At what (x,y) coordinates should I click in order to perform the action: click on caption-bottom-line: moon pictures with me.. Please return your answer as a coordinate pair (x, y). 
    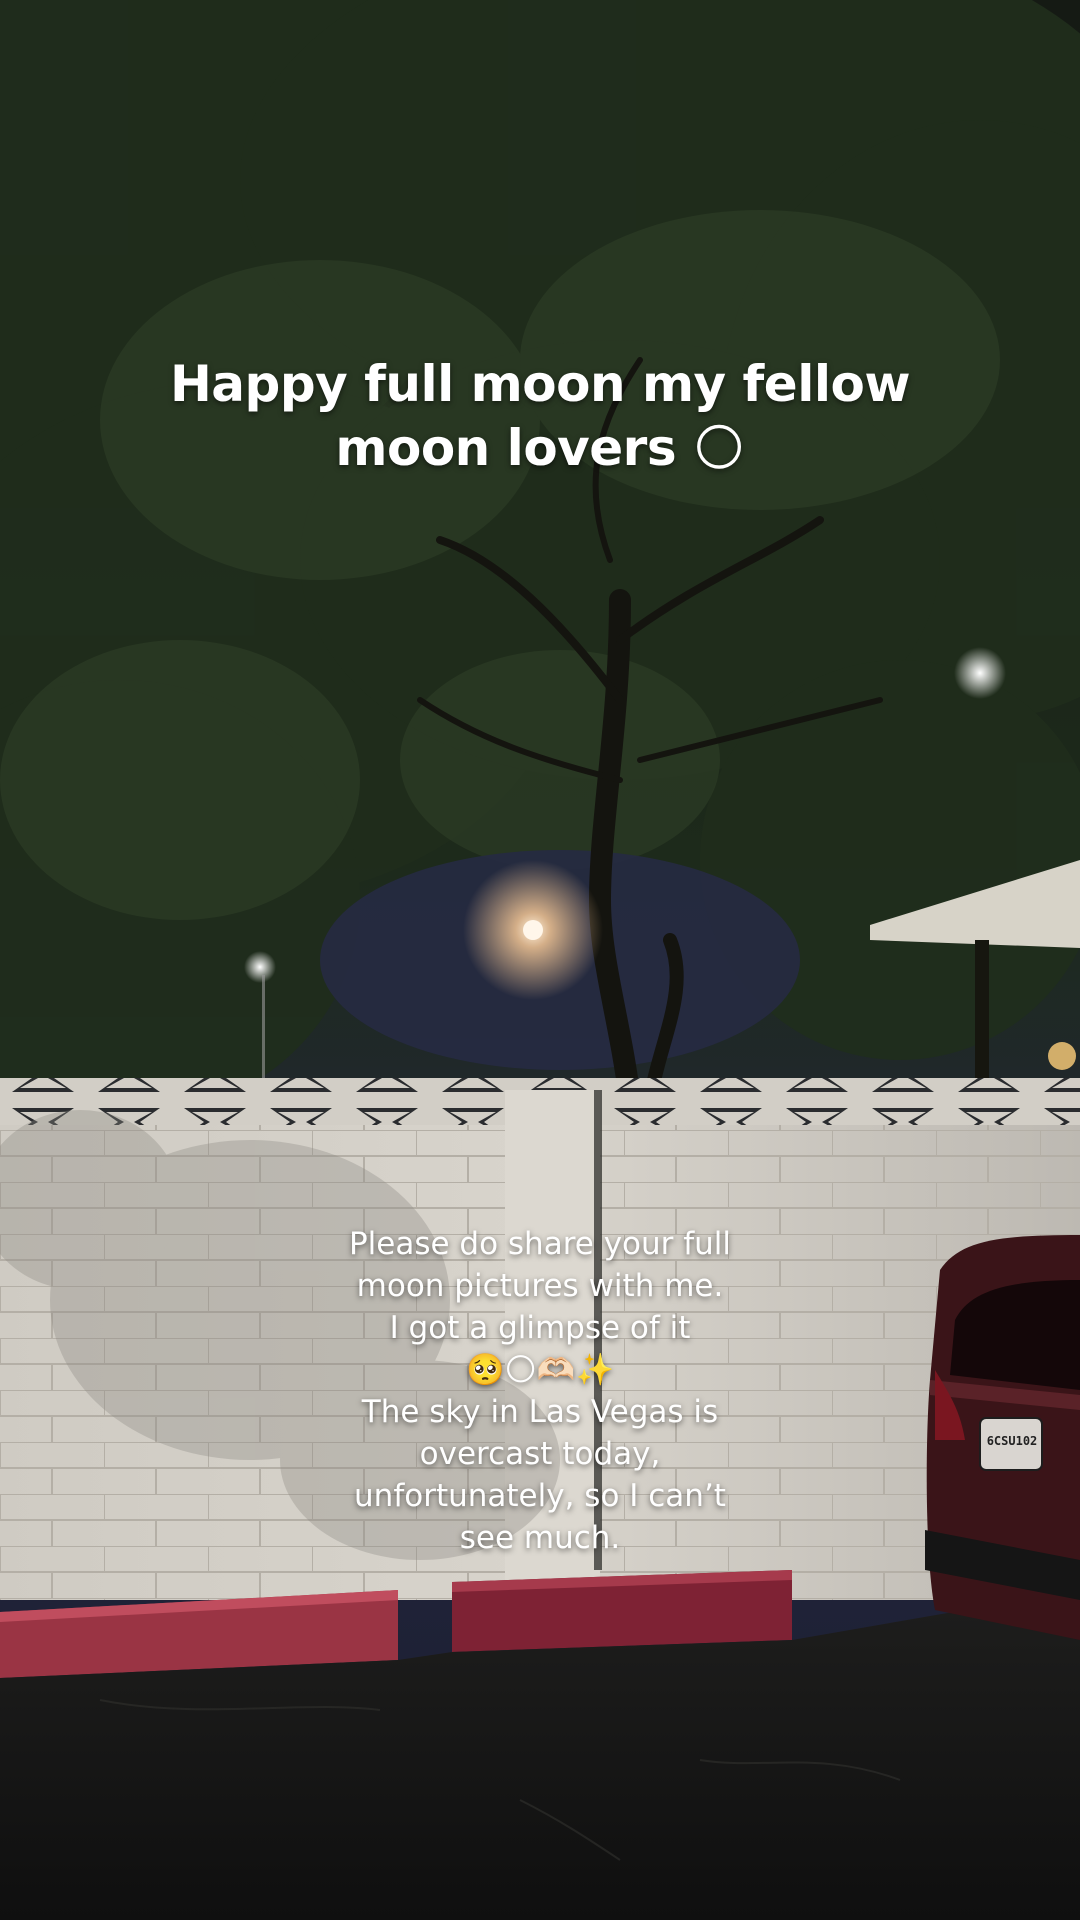
    Looking at the image, I should click on (540, 1286).